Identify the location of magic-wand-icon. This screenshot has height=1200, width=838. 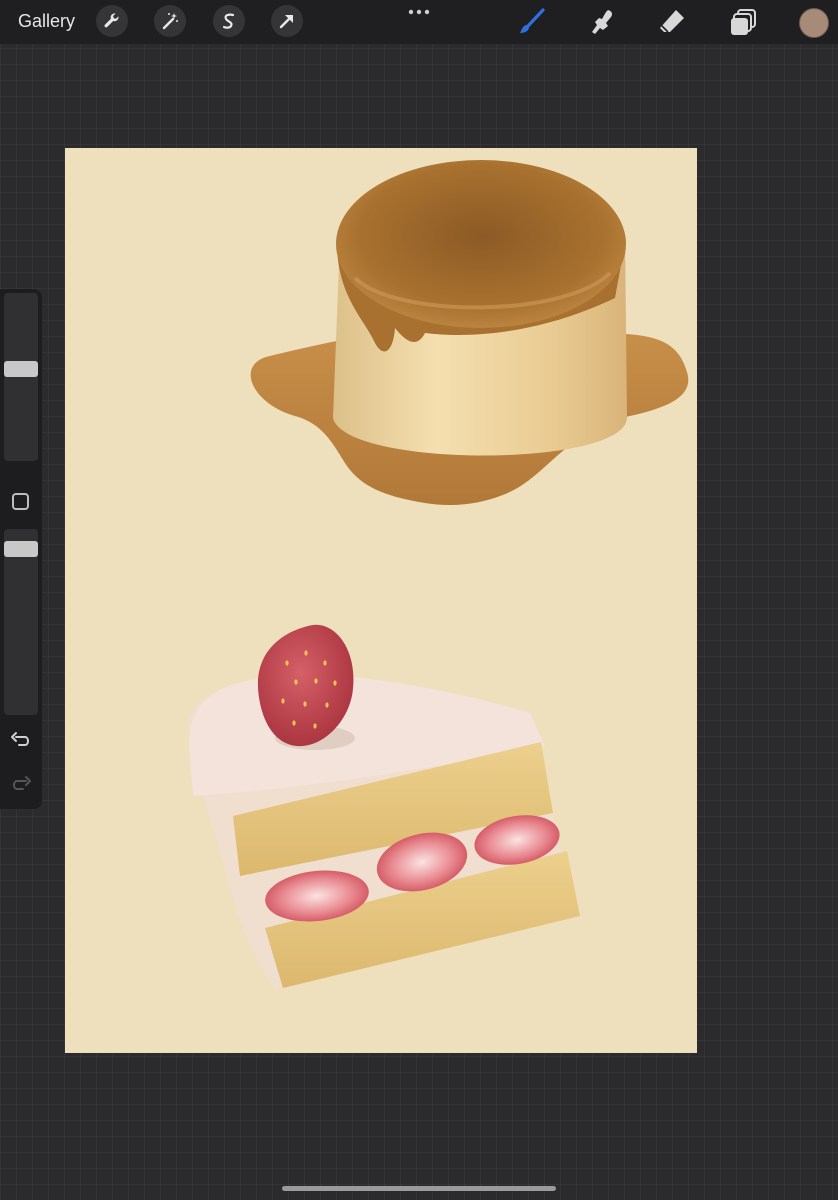
(170, 21).